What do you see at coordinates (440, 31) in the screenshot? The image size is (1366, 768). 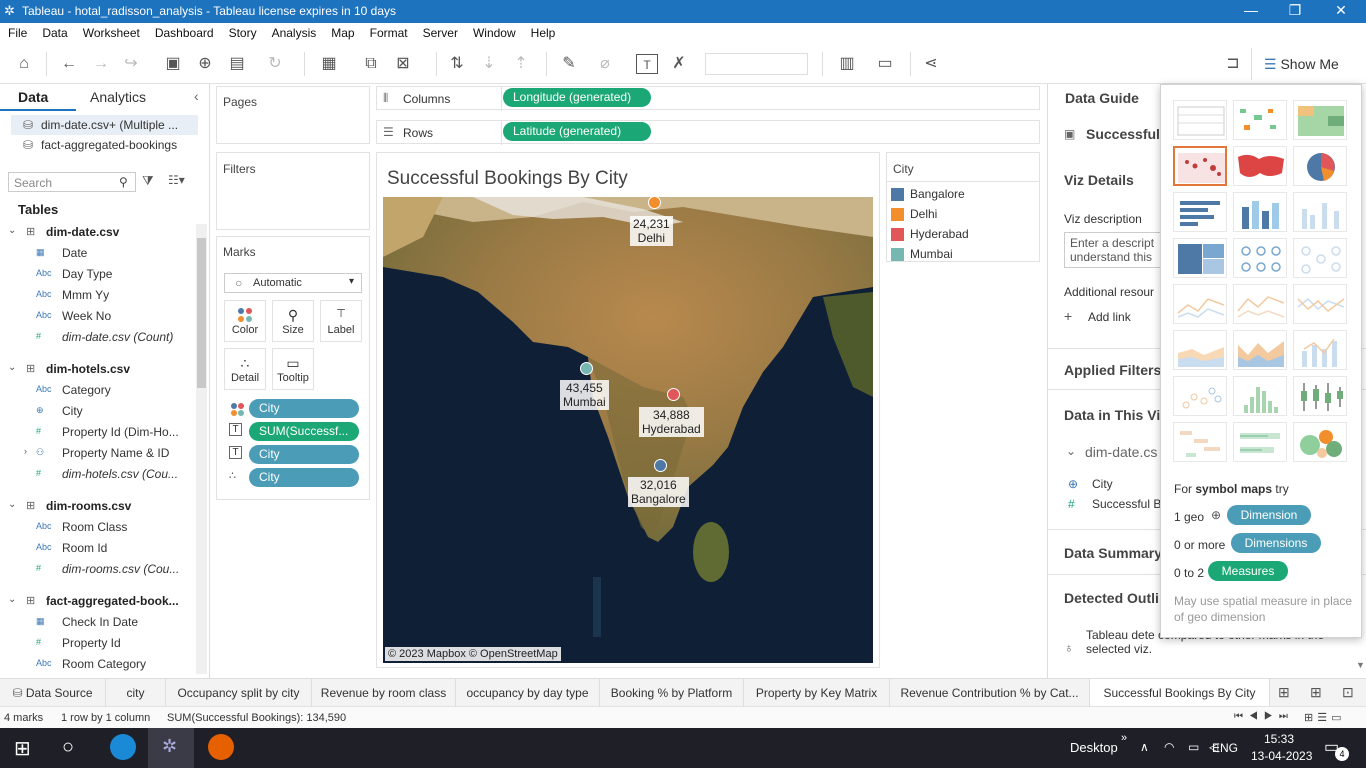 I see `menu-server: Server` at bounding box center [440, 31].